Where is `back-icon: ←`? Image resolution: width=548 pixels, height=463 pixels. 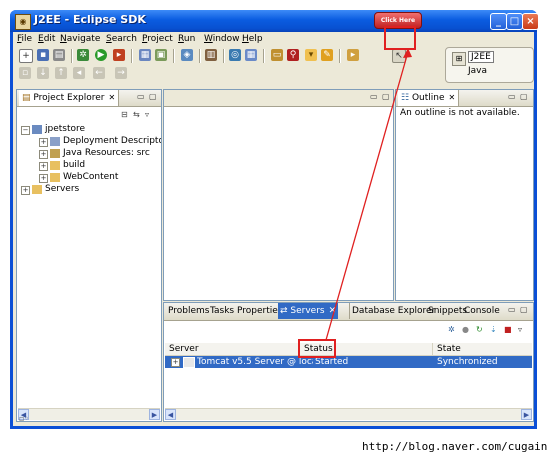
back-icon: ← is located at coordinates (99, 73).